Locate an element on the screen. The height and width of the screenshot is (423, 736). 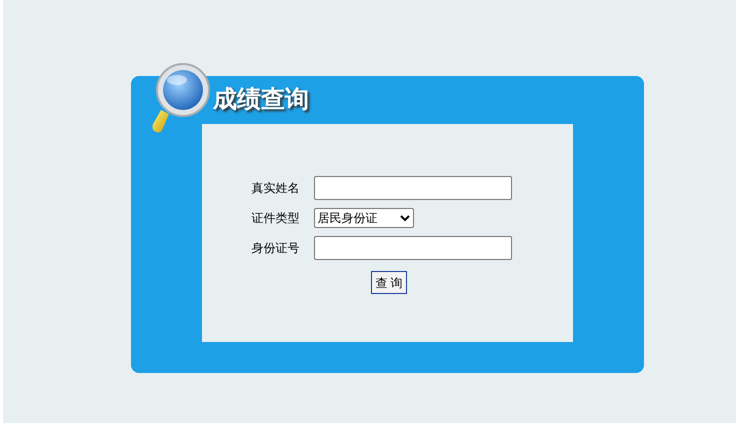
field-label: 身份证号 is located at coordinates (275, 248).